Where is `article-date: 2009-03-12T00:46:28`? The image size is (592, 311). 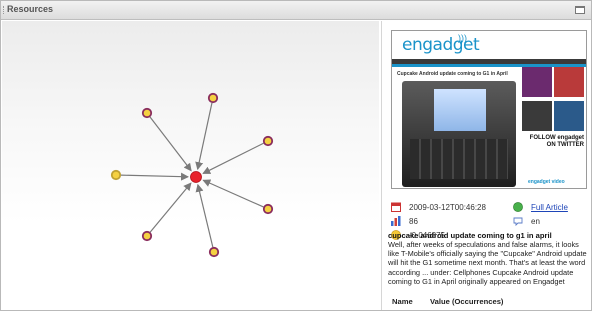 article-date: 2009-03-12T00:46:28 is located at coordinates (447, 207).